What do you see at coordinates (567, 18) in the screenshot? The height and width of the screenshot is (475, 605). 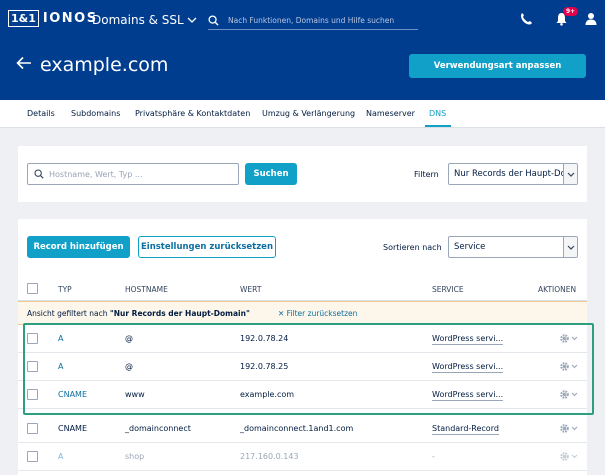 I see `notifications-bell: 9+` at bounding box center [567, 18].